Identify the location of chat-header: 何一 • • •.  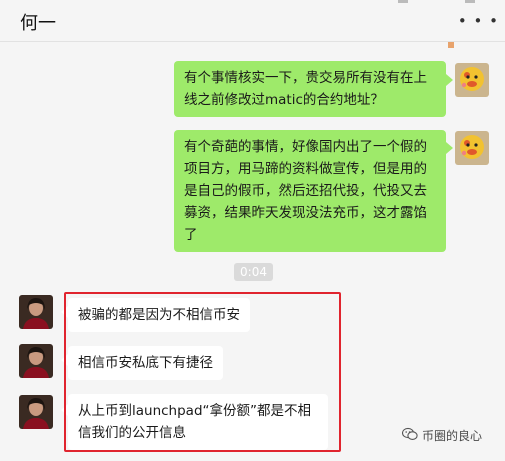
(252, 21).